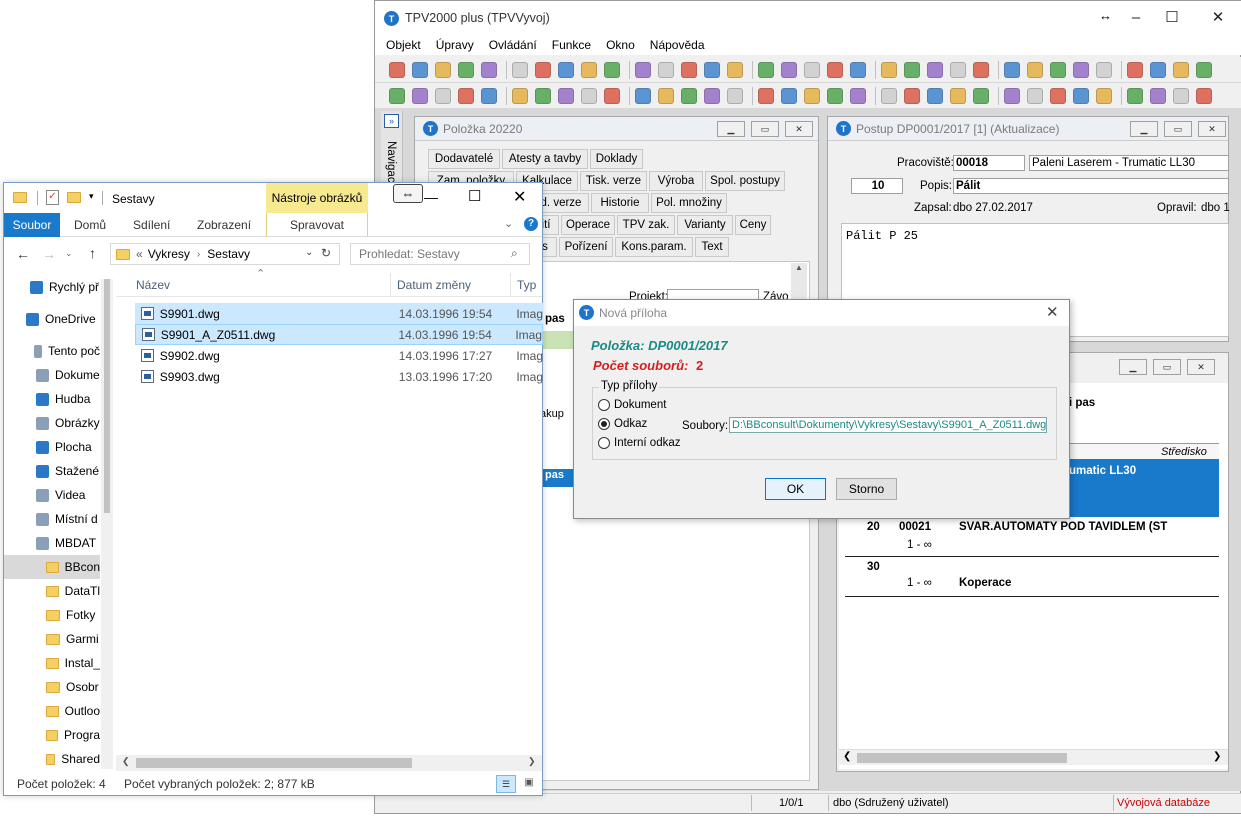 Image resolution: width=1241 pixels, height=818 pixels. I want to click on op-number-field: 10, so click(877, 186).